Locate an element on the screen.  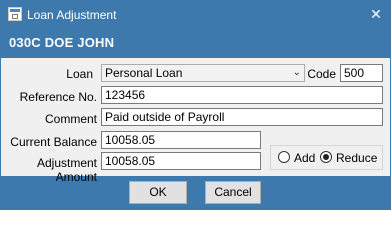
cancel-button: Cancel is located at coordinates (233, 192).